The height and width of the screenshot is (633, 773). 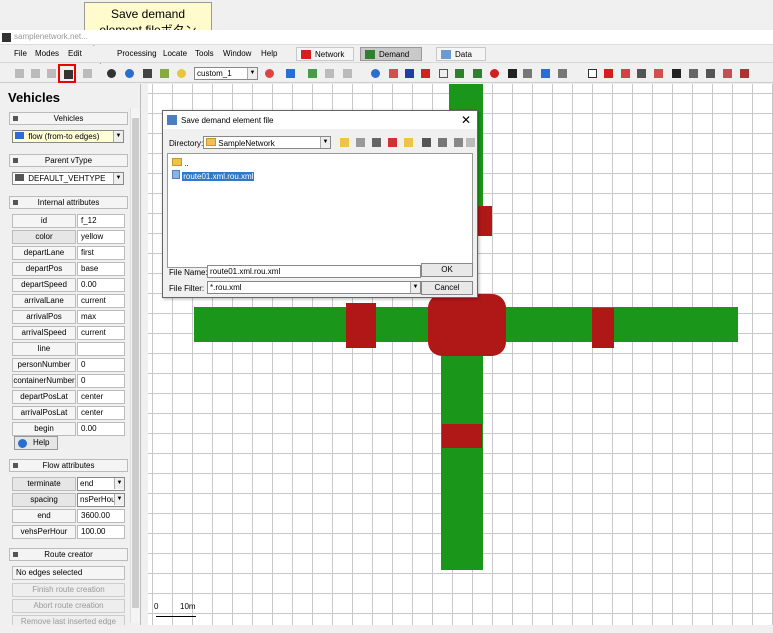 What do you see at coordinates (744, 73) in the screenshot?
I see `show-demand-button` at bounding box center [744, 73].